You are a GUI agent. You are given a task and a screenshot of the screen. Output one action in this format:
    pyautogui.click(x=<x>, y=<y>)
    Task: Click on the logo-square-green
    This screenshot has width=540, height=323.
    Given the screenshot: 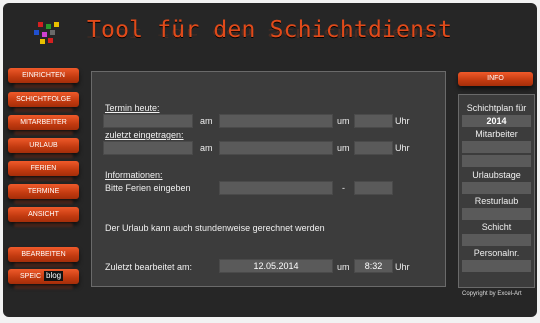 What is the action you would take?
    pyautogui.click(x=48, y=26)
    